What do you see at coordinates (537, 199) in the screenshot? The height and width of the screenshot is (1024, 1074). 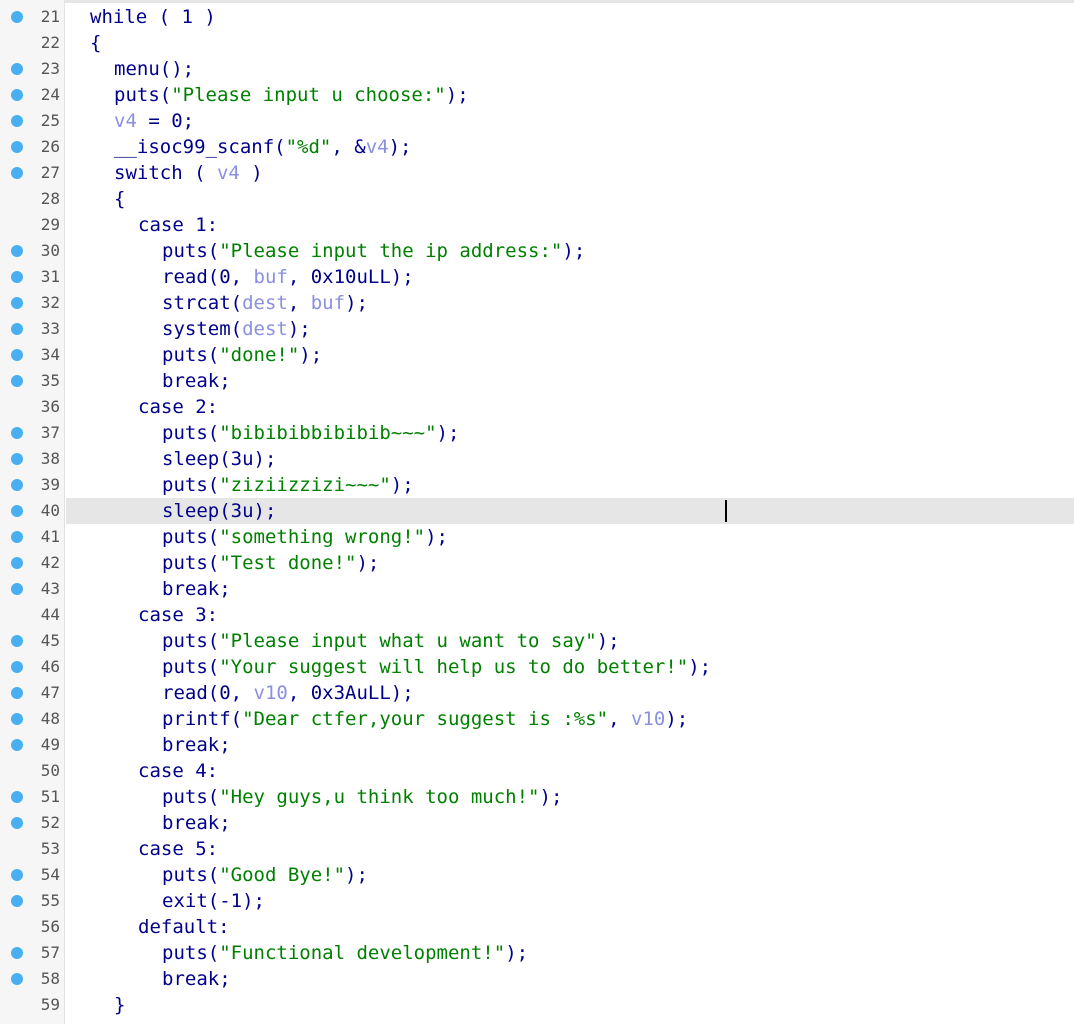 I see `code-line: 28 {` at bounding box center [537, 199].